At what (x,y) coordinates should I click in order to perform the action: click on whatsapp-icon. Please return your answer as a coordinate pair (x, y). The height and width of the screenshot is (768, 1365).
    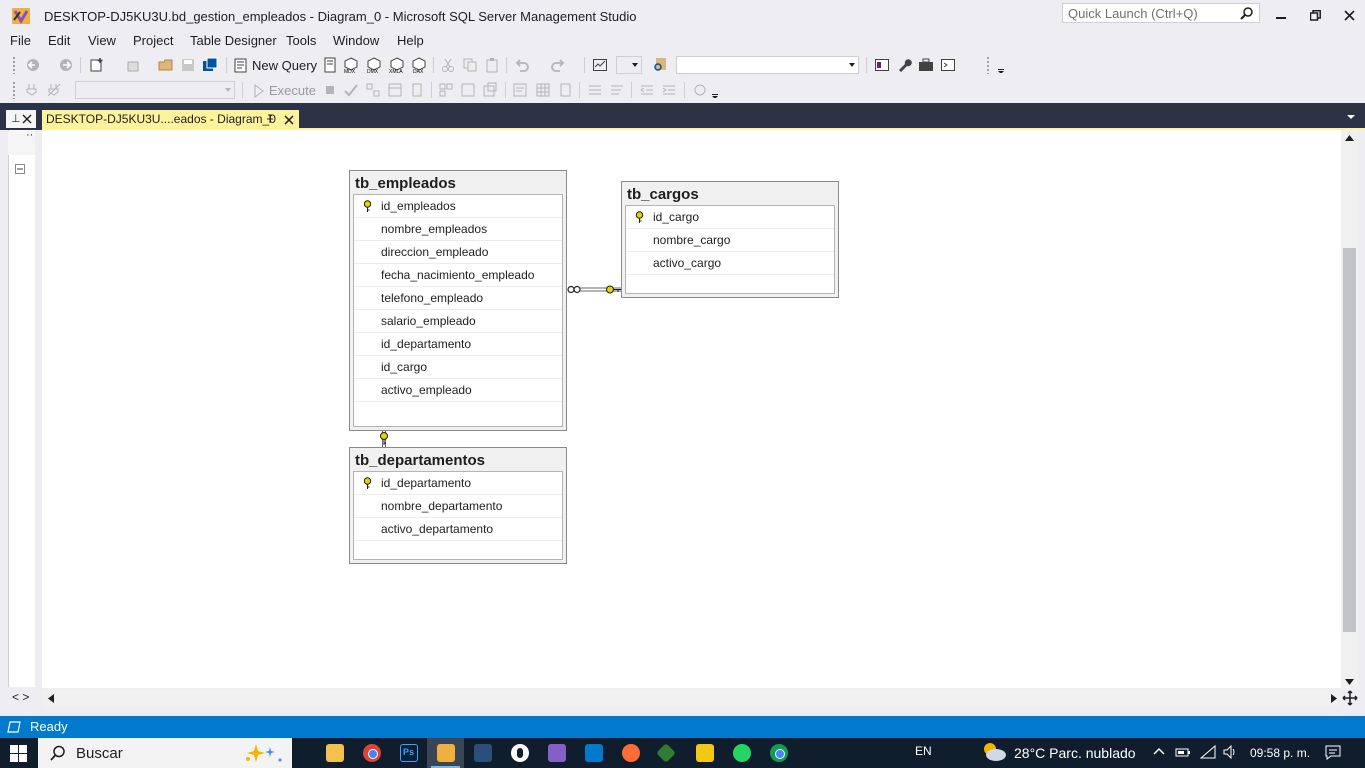
    Looking at the image, I should click on (742, 753).